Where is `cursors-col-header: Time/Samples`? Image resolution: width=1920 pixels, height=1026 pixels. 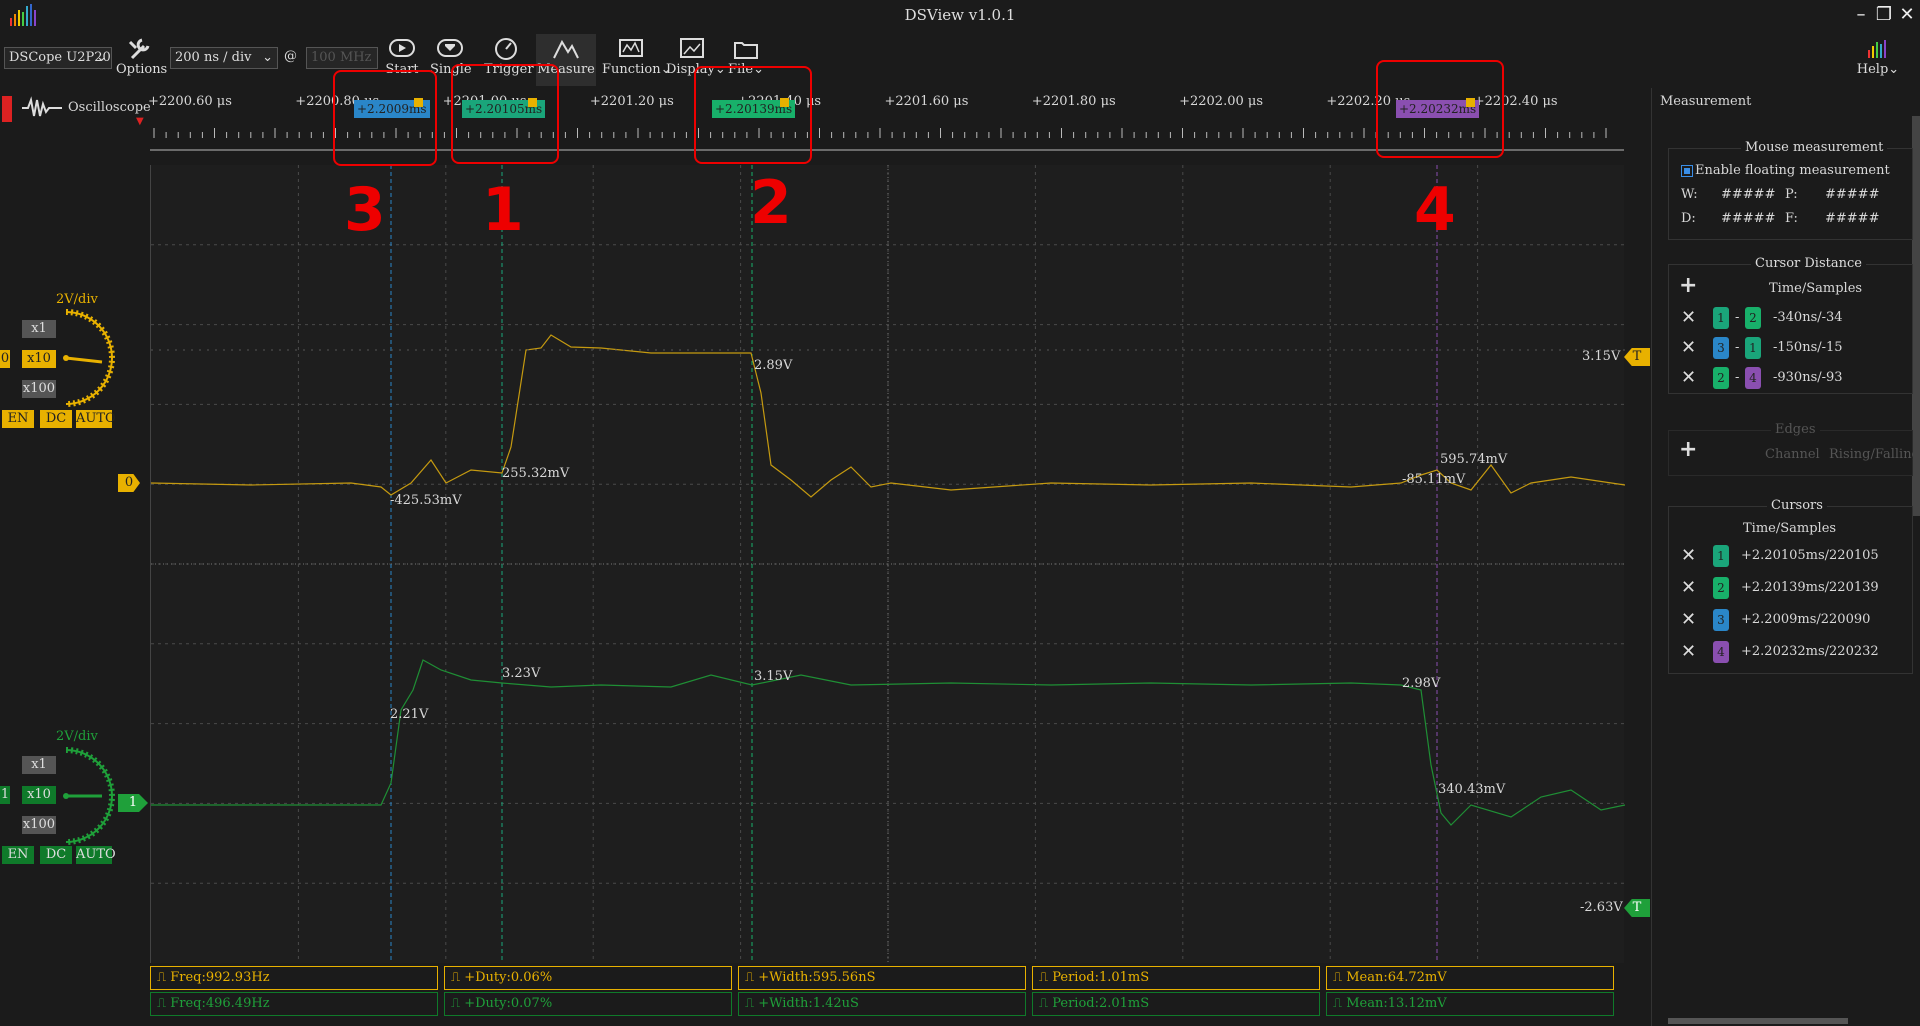 cursors-col-header: Time/Samples is located at coordinates (1790, 528).